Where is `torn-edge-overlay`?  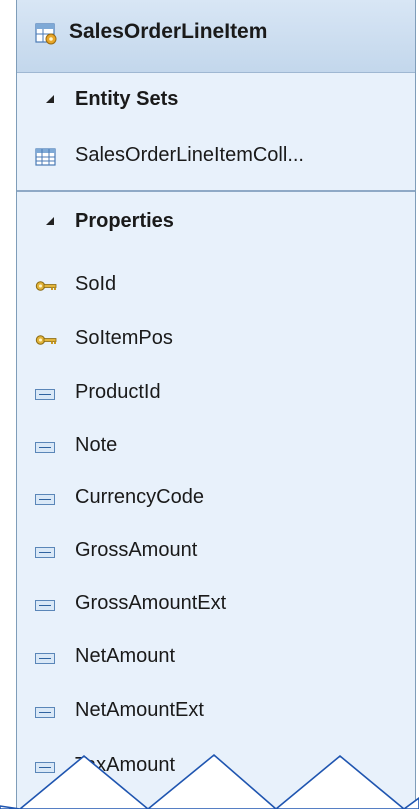 torn-edge-overlay is located at coordinates (209, 781).